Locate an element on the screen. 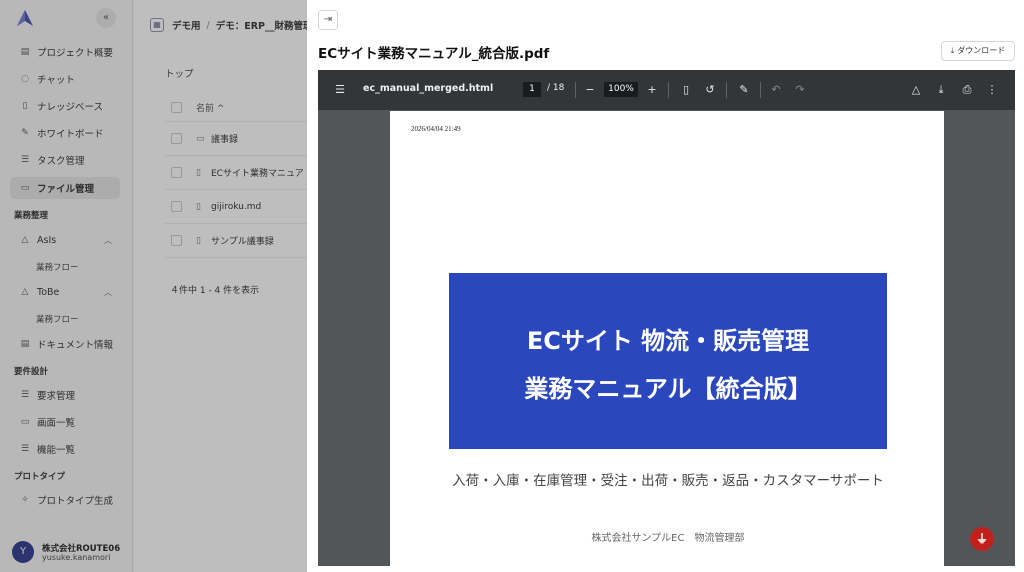 This screenshot has height=572, width=1024. title-banner: ECサイト 物流・販売管理 業務マニュアル【統合版】 is located at coordinates (668, 361).